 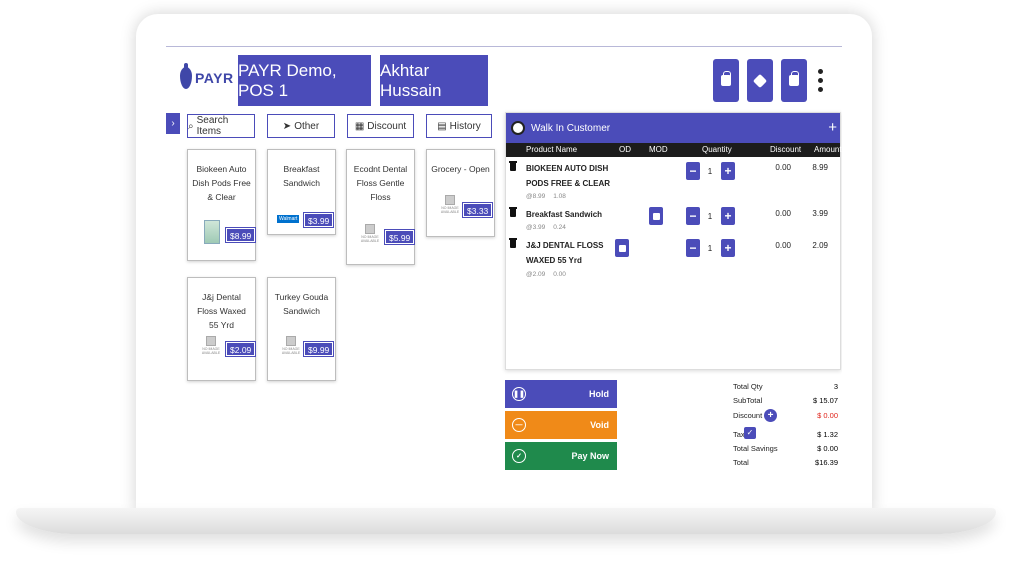 What do you see at coordinates (307, 126) in the screenshot?
I see `other-label: Other` at bounding box center [307, 126].